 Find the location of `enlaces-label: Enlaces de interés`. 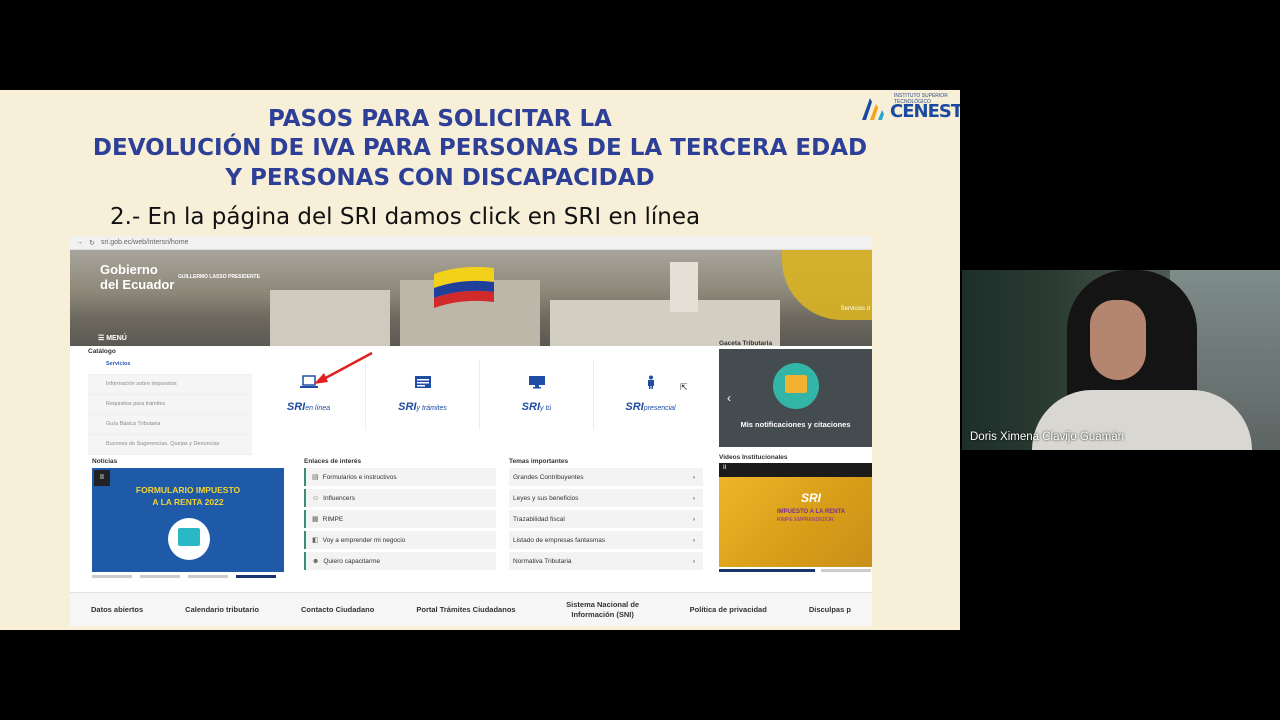

enlaces-label: Enlaces de interés is located at coordinates (333, 461).